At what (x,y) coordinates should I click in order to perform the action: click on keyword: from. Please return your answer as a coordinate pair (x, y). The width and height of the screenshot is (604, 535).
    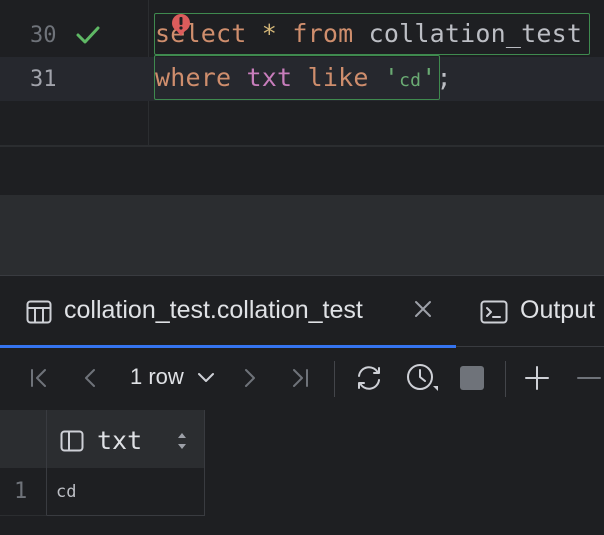
    Looking at the image, I should click on (323, 33).